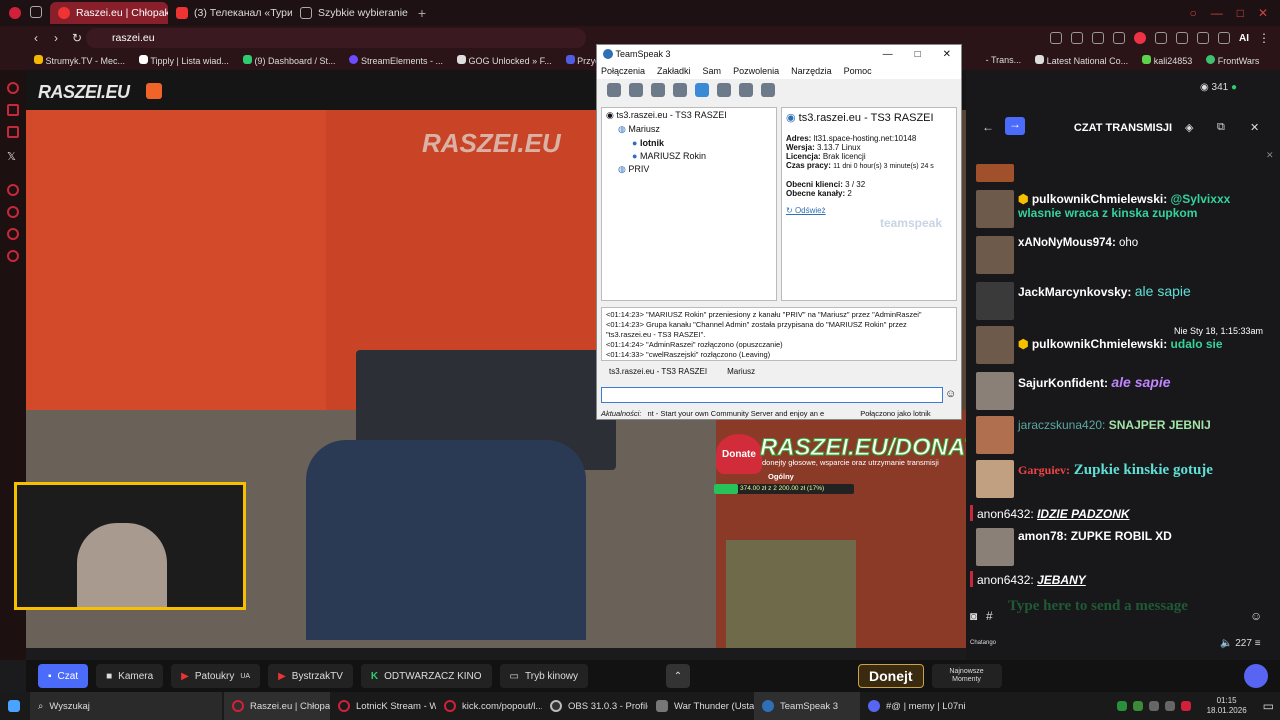  I want to click on donejt-button: Donejt, so click(890, 676).